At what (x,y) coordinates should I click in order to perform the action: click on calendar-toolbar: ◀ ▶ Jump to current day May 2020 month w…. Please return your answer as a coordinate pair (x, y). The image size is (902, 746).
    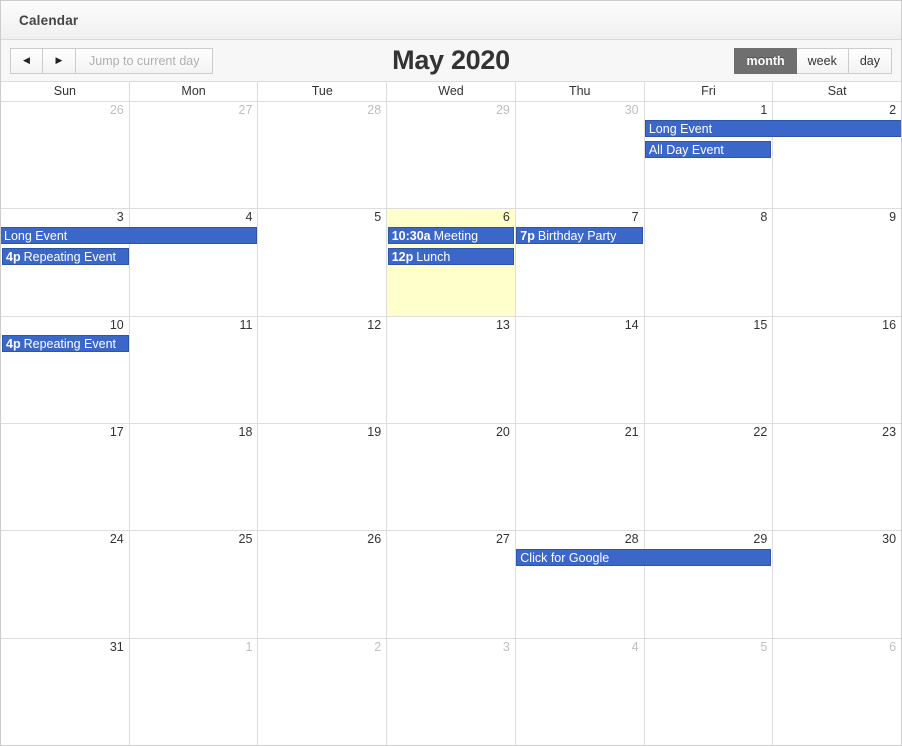
    Looking at the image, I should click on (451, 61).